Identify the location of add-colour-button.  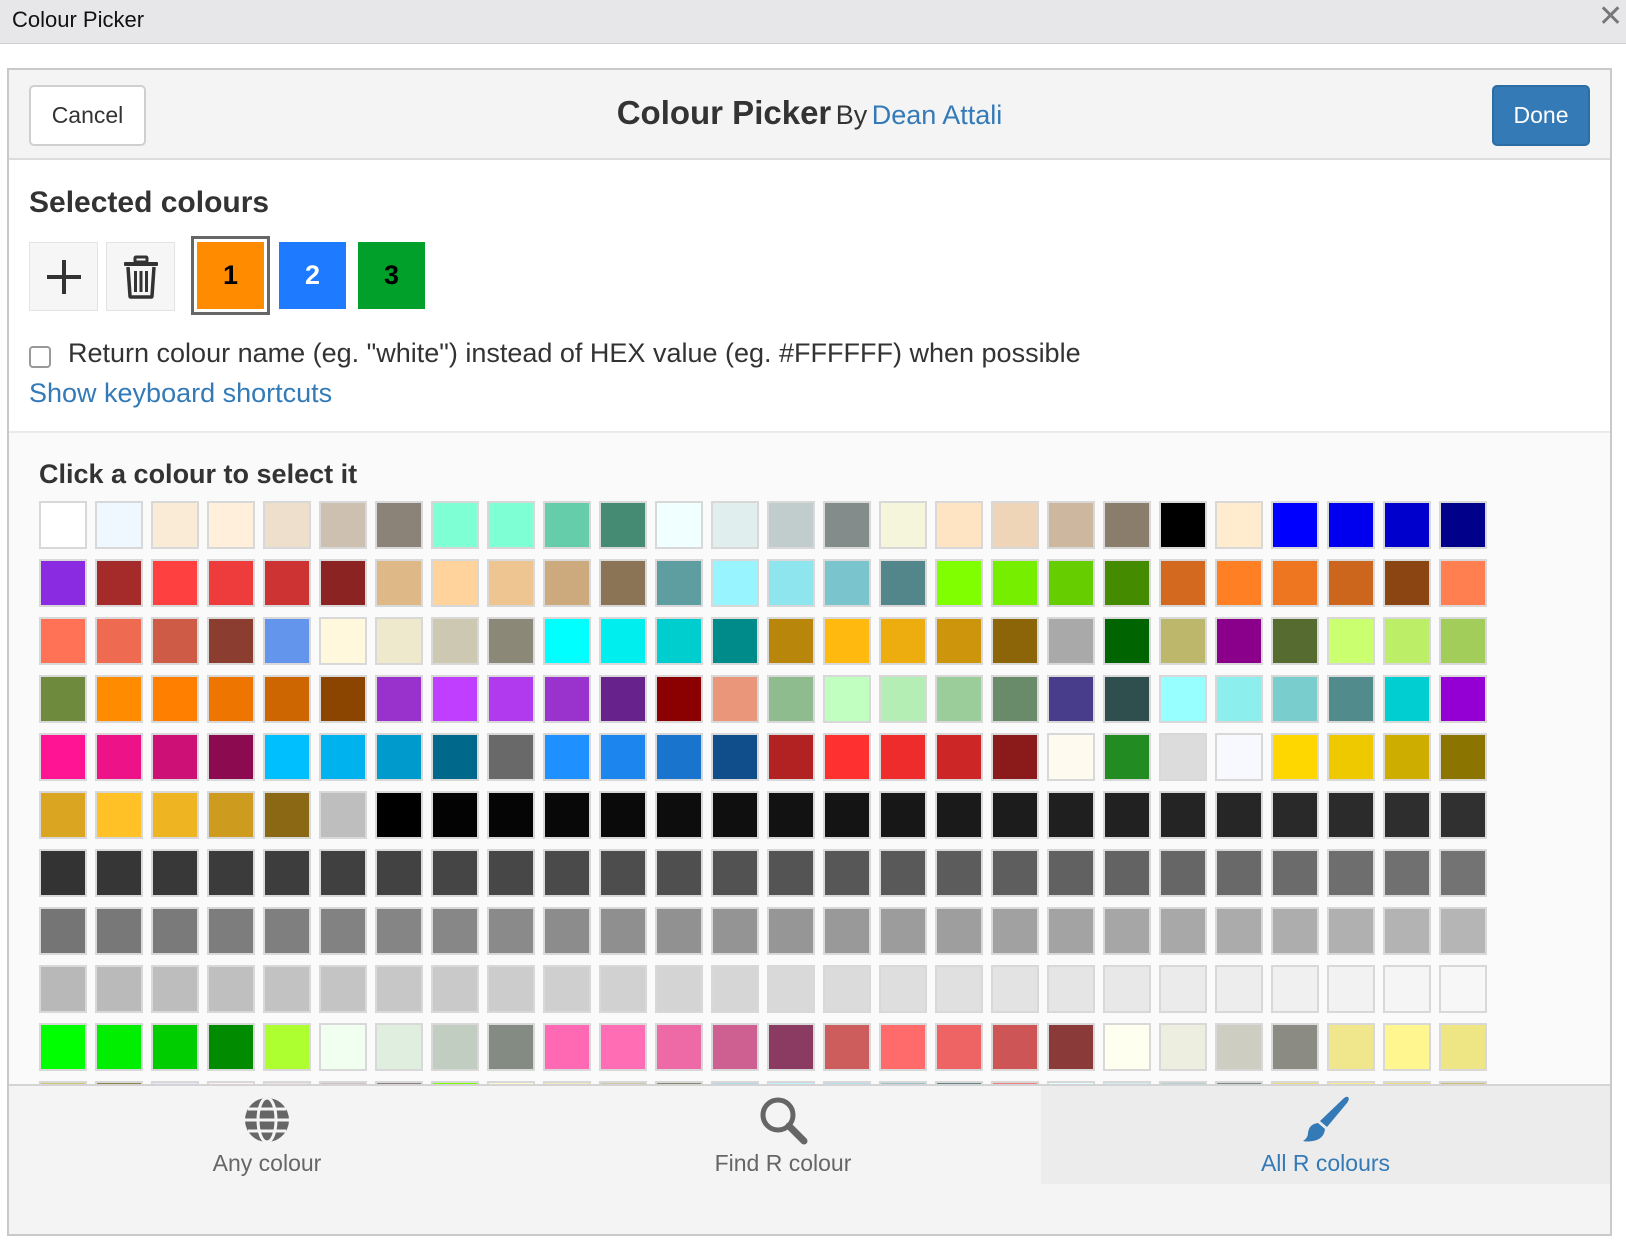
(63, 276).